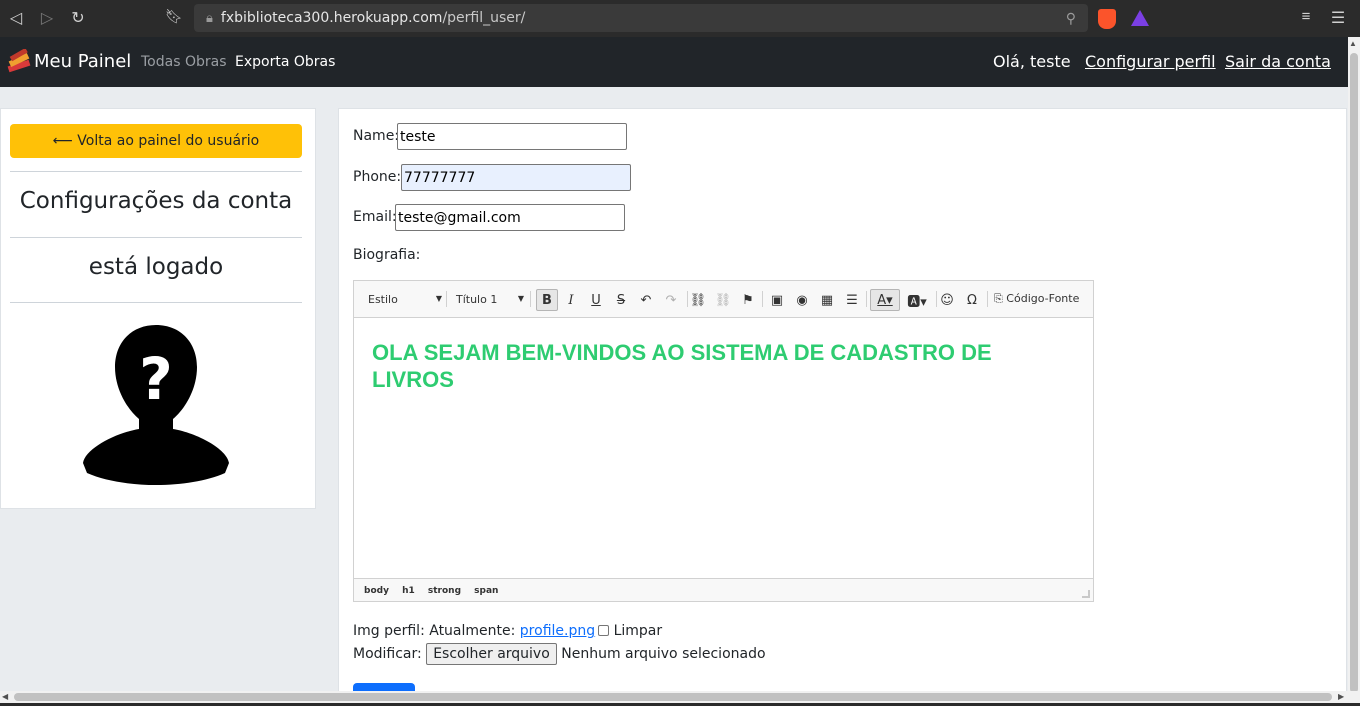 The width and height of the screenshot is (1360, 706). I want to click on path-h1: h1, so click(408, 591).